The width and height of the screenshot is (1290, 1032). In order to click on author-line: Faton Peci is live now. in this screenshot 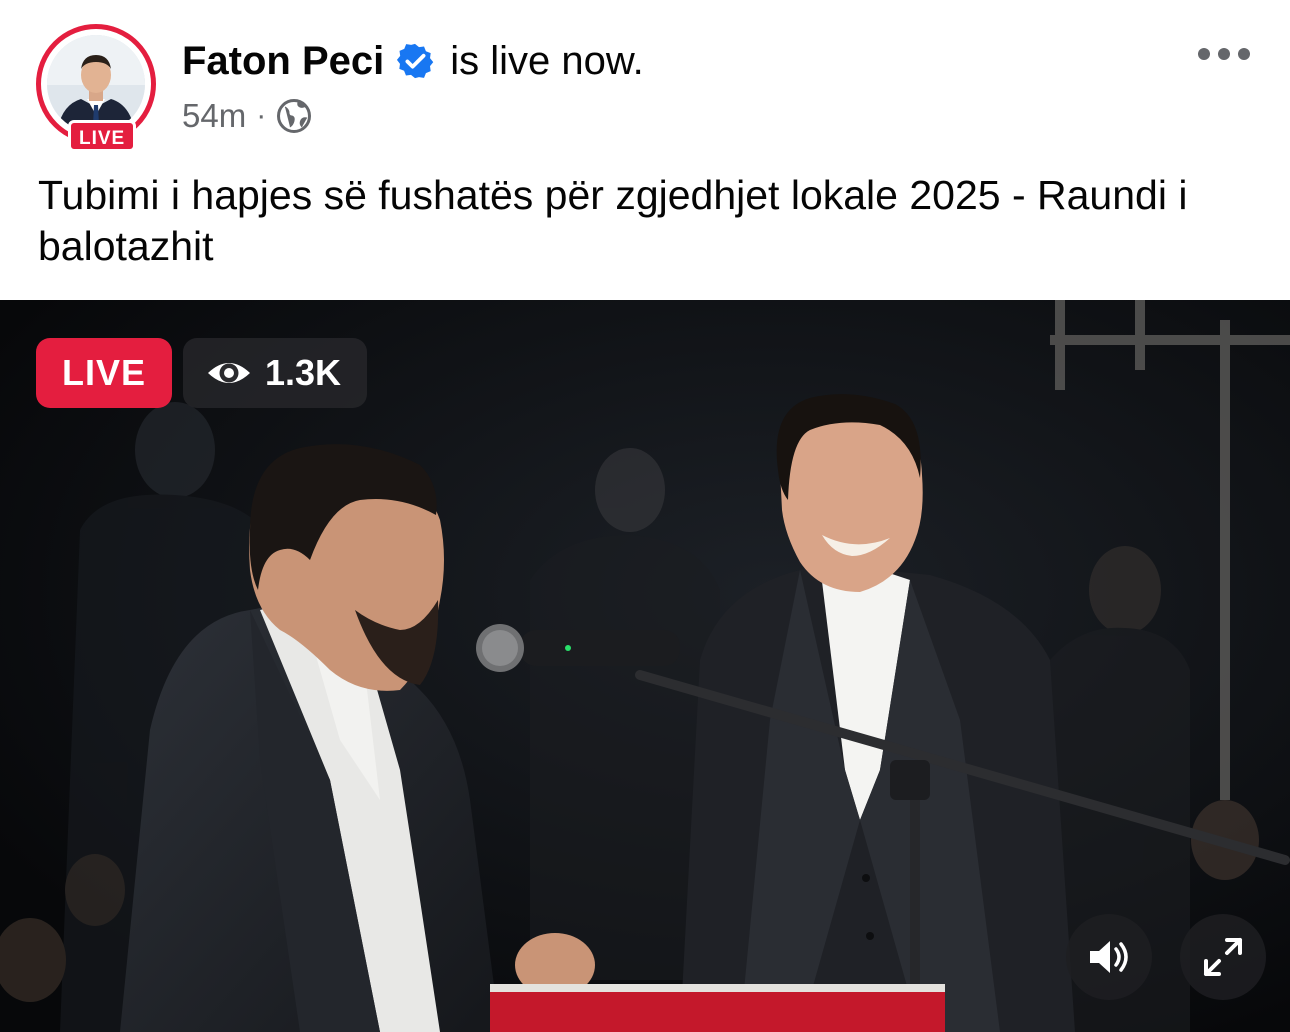, I will do `click(413, 61)`.